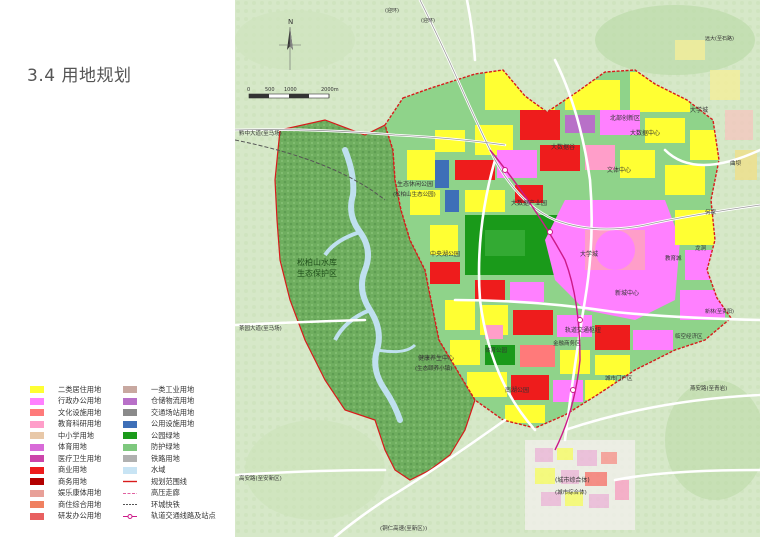 The width and height of the screenshot is (760, 537). Describe the element at coordinates (260, 328) in the screenshot. I see `road-label: 茶园大道(至马场)` at that location.